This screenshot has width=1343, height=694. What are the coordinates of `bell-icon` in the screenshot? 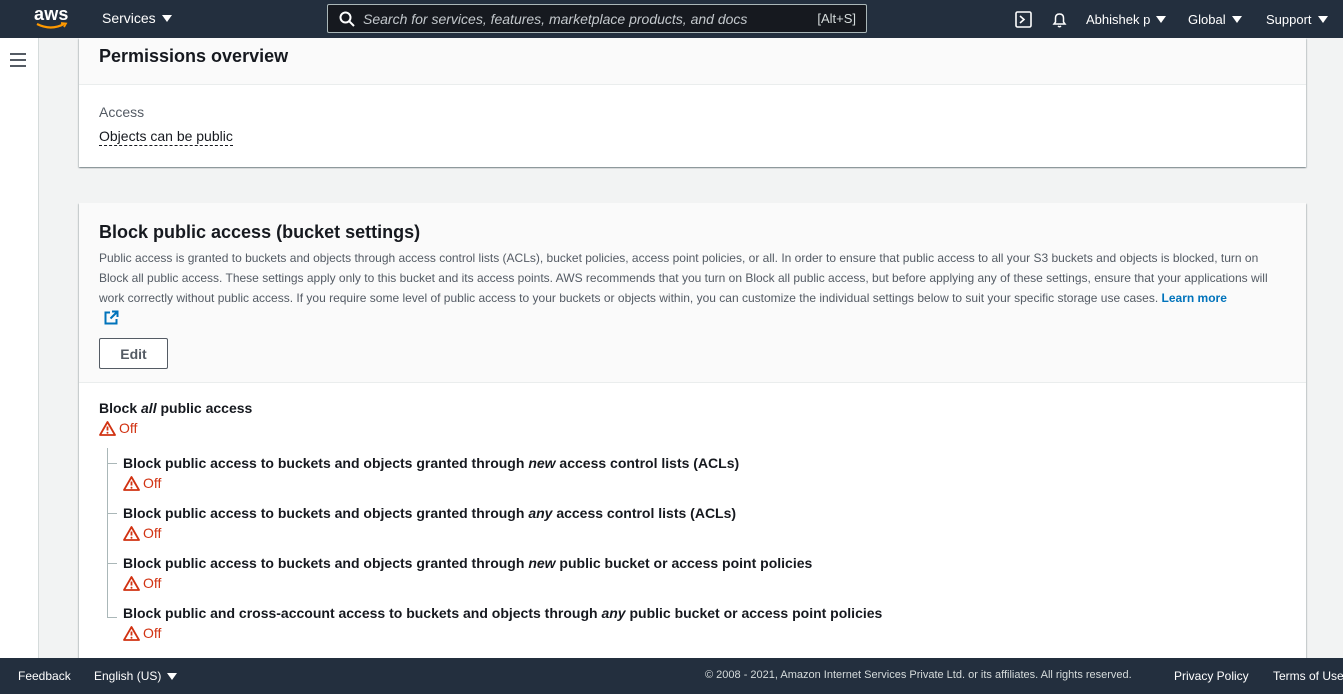 It's located at (1059, 19).